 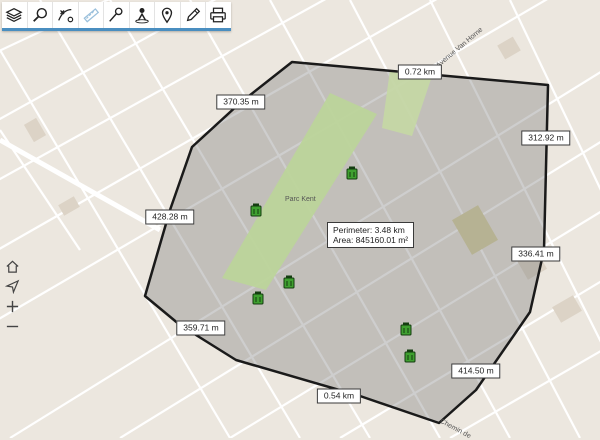 I want to click on segment-label-0: 0.72 km, so click(x=420, y=72).